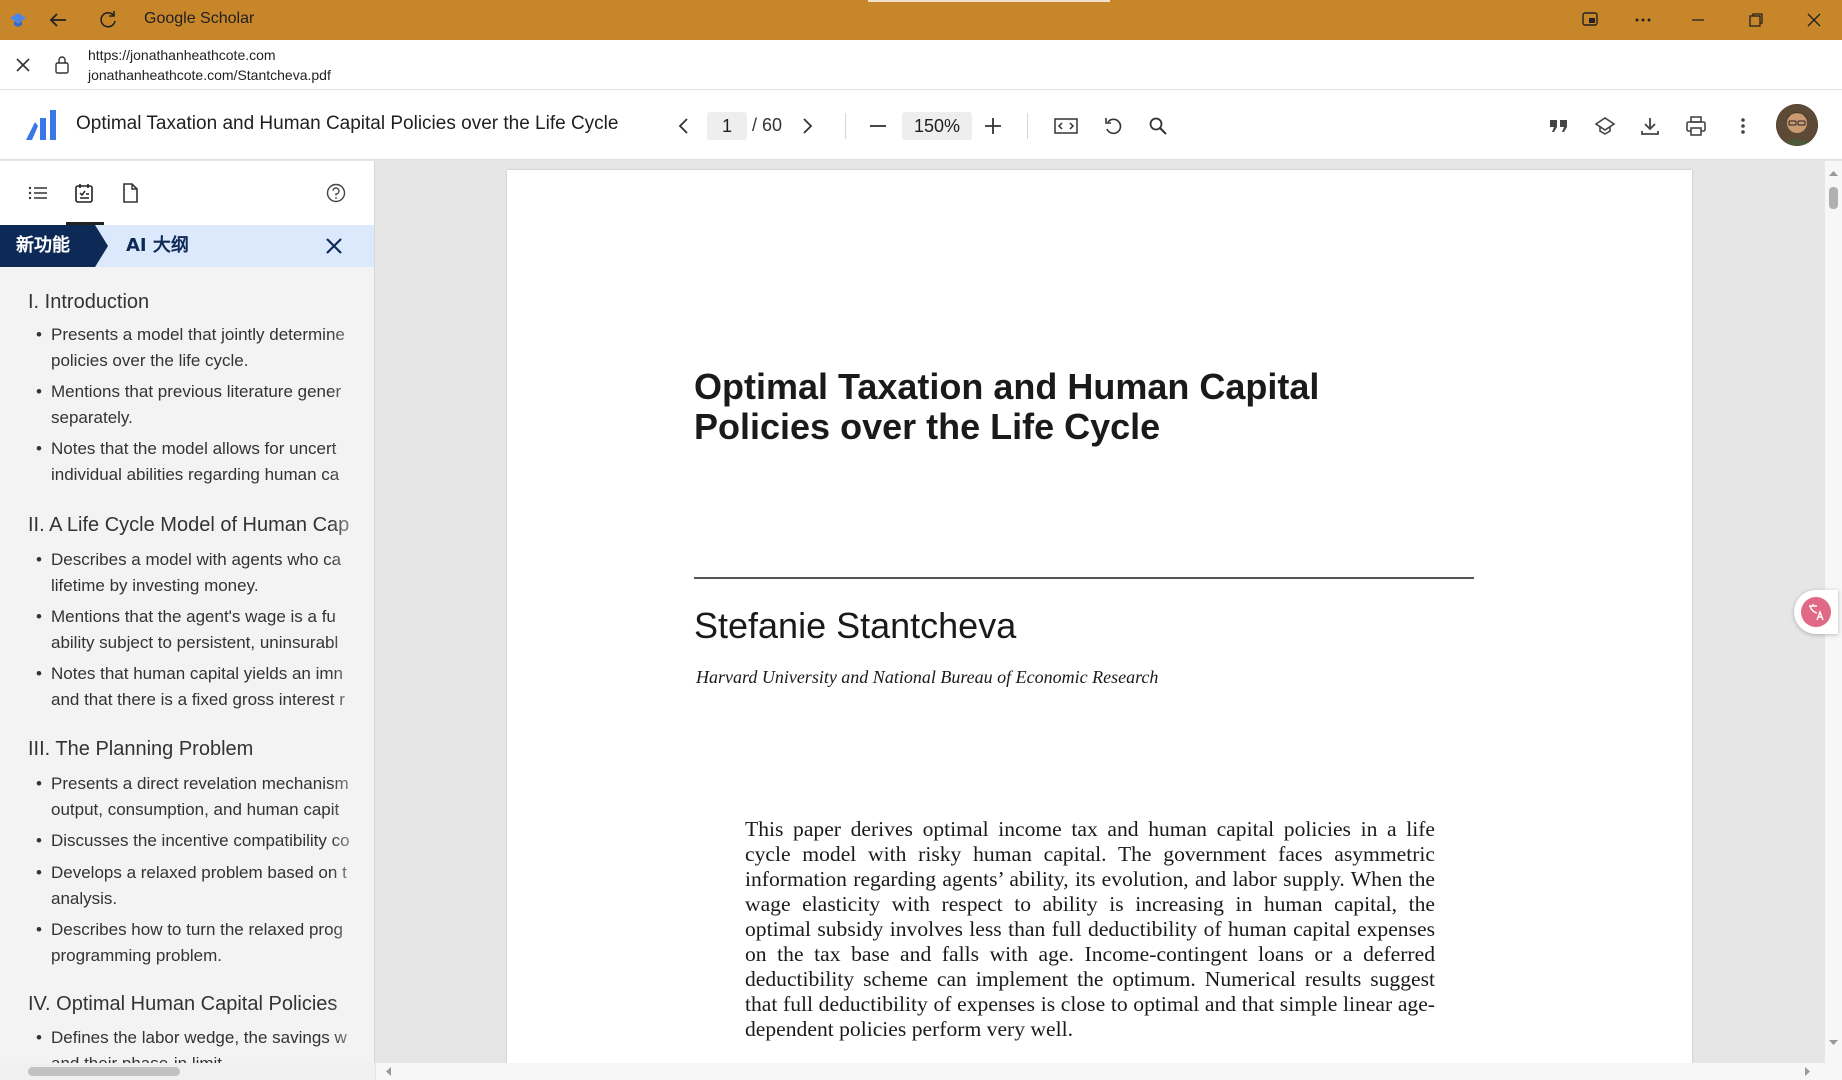 This screenshot has height=1080, width=1842. What do you see at coordinates (62, 65) in the screenshot?
I see `lock-icon` at bounding box center [62, 65].